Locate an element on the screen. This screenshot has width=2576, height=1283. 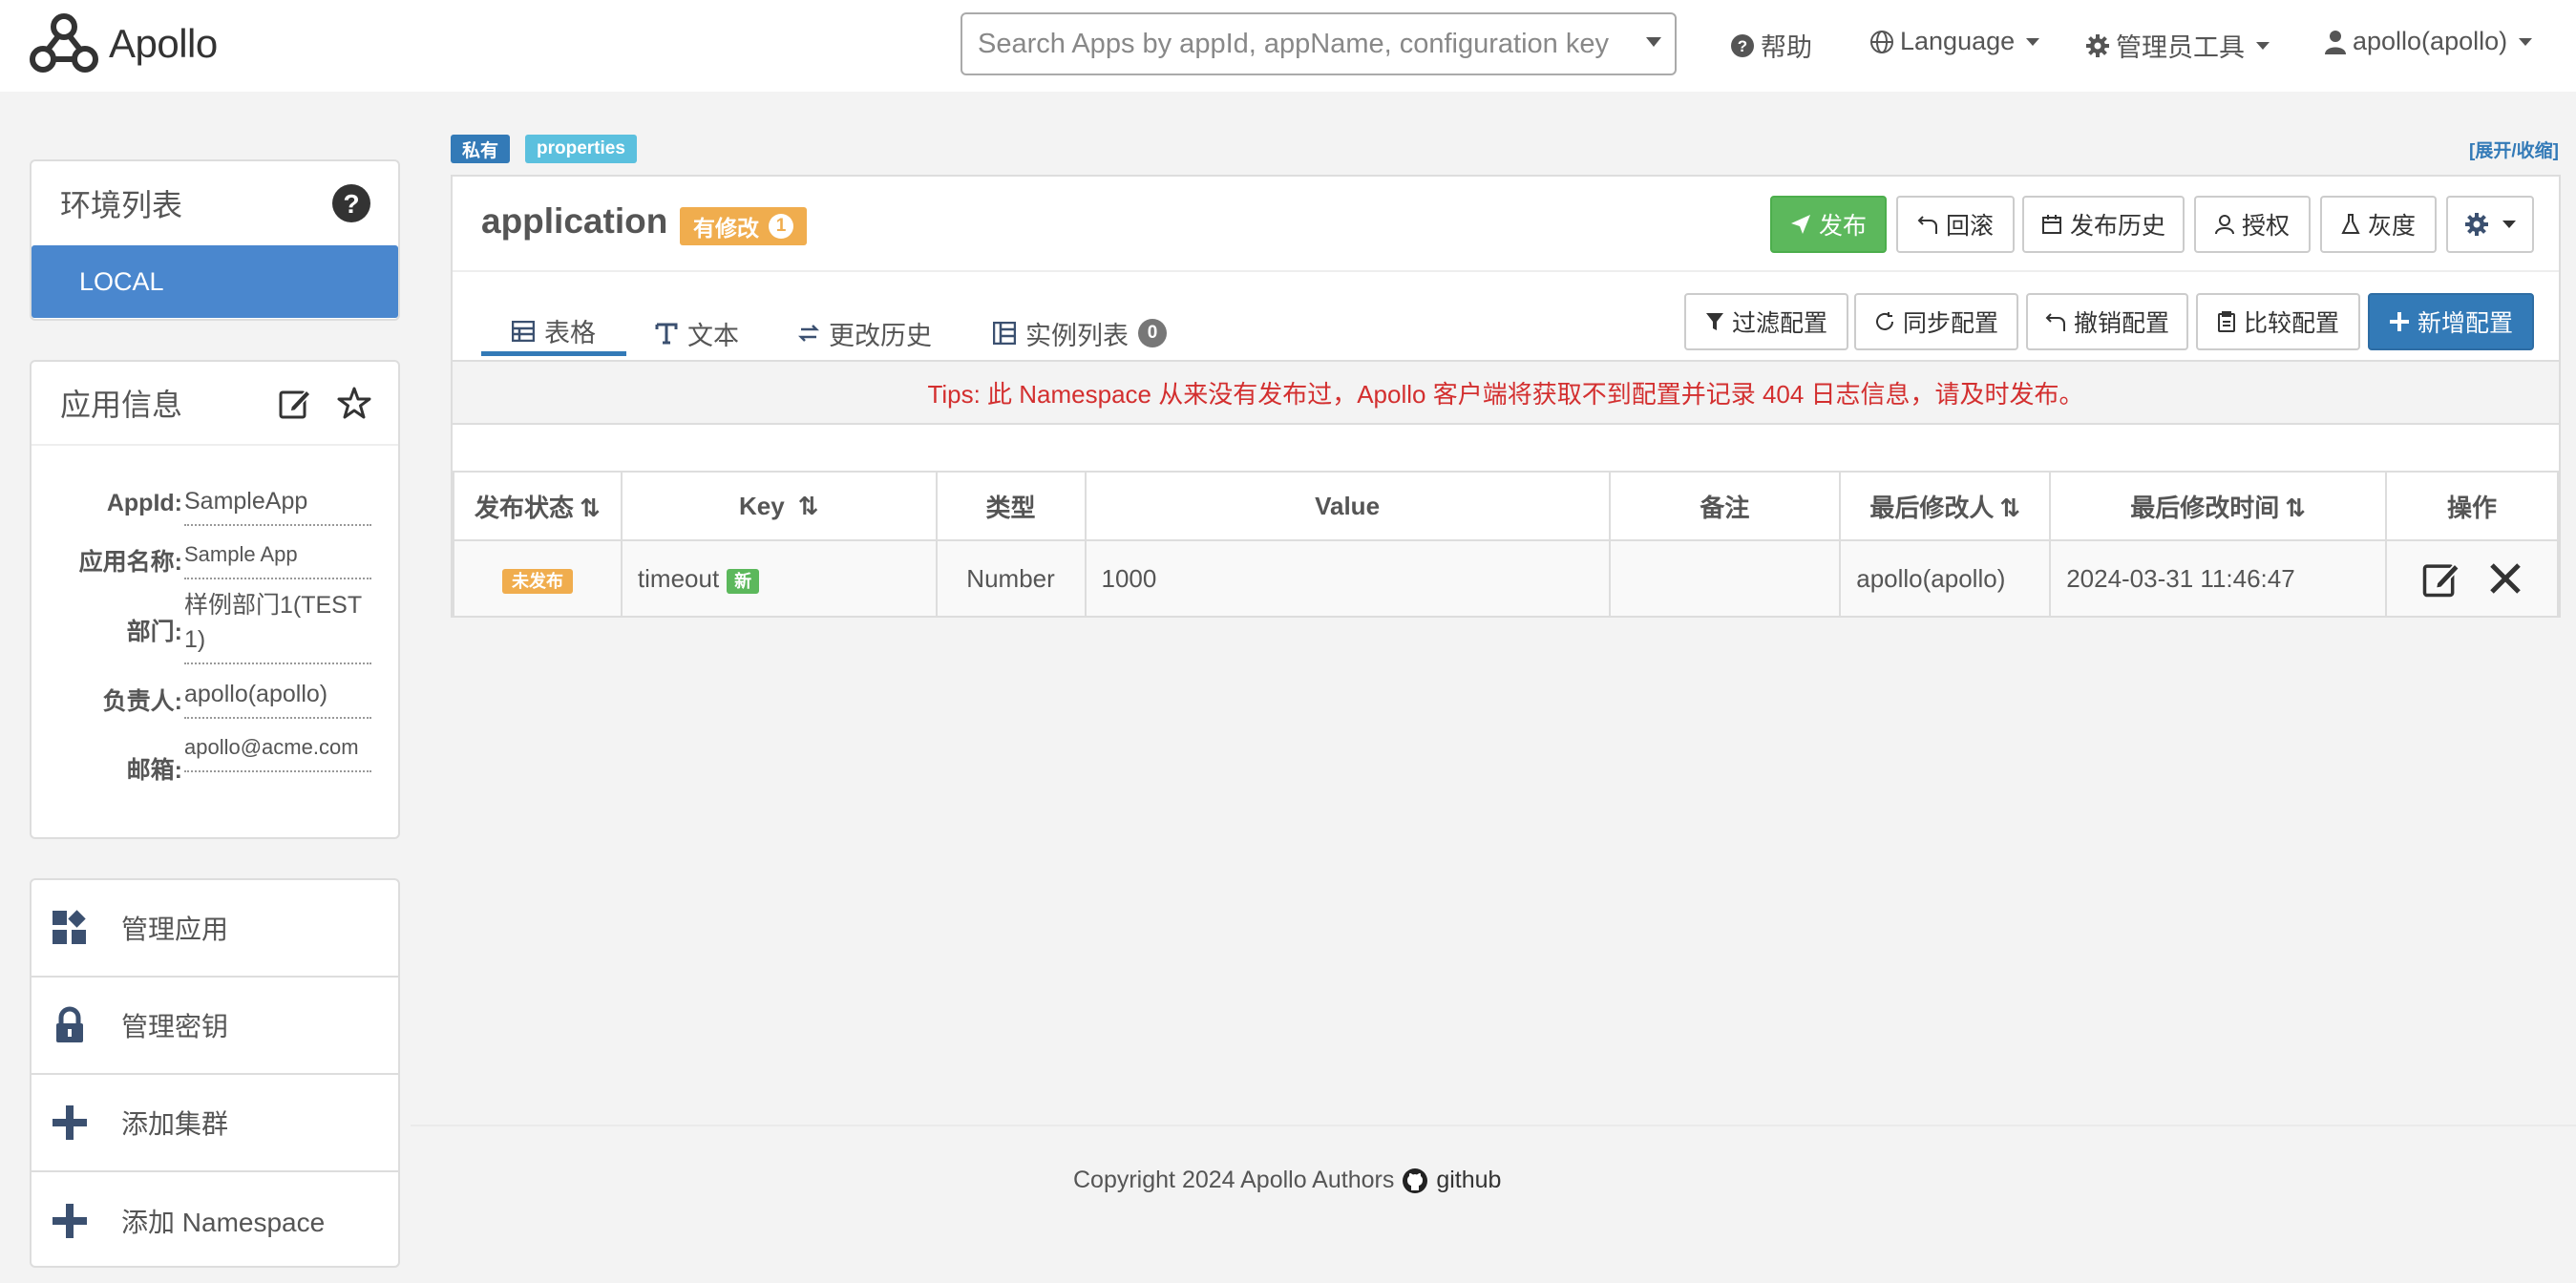
user-menu: apollo(apollo) is located at coordinates (2428, 41).